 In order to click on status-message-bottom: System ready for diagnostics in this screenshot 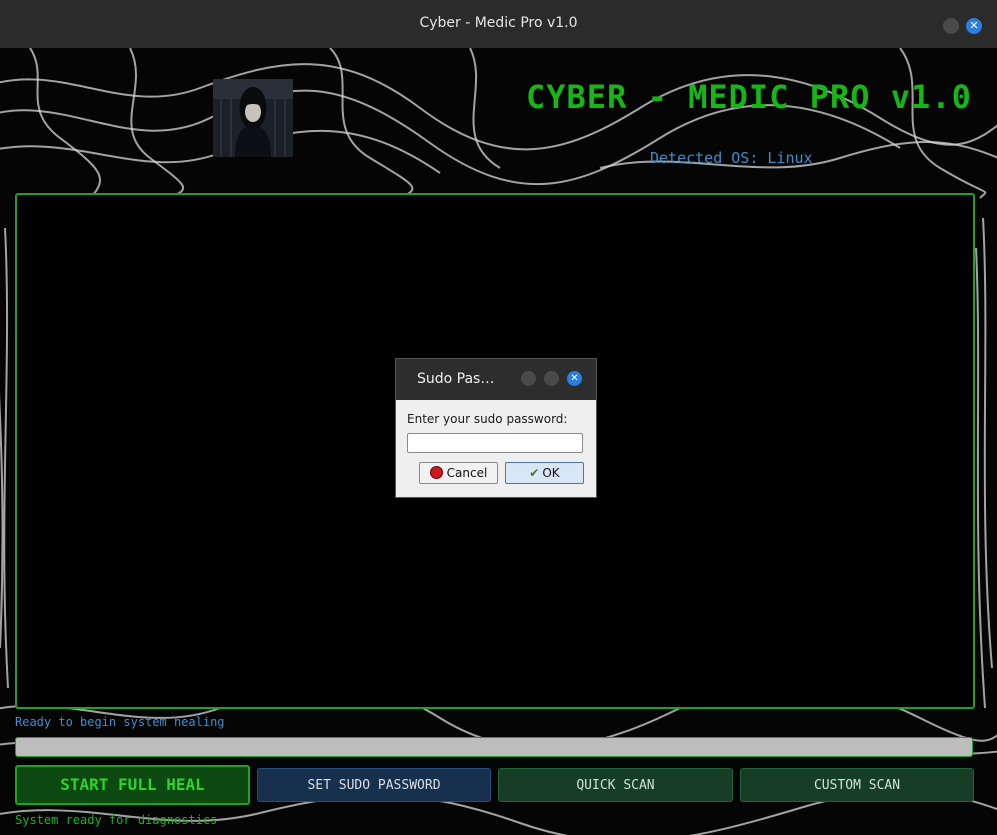, I will do `click(116, 820)`.